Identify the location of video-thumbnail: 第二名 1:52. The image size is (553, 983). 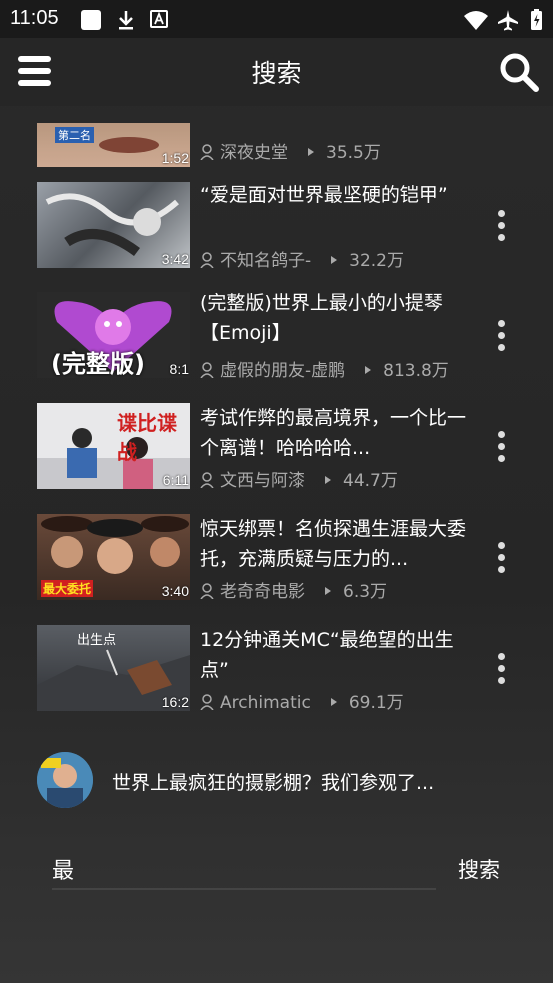
(113, 145).